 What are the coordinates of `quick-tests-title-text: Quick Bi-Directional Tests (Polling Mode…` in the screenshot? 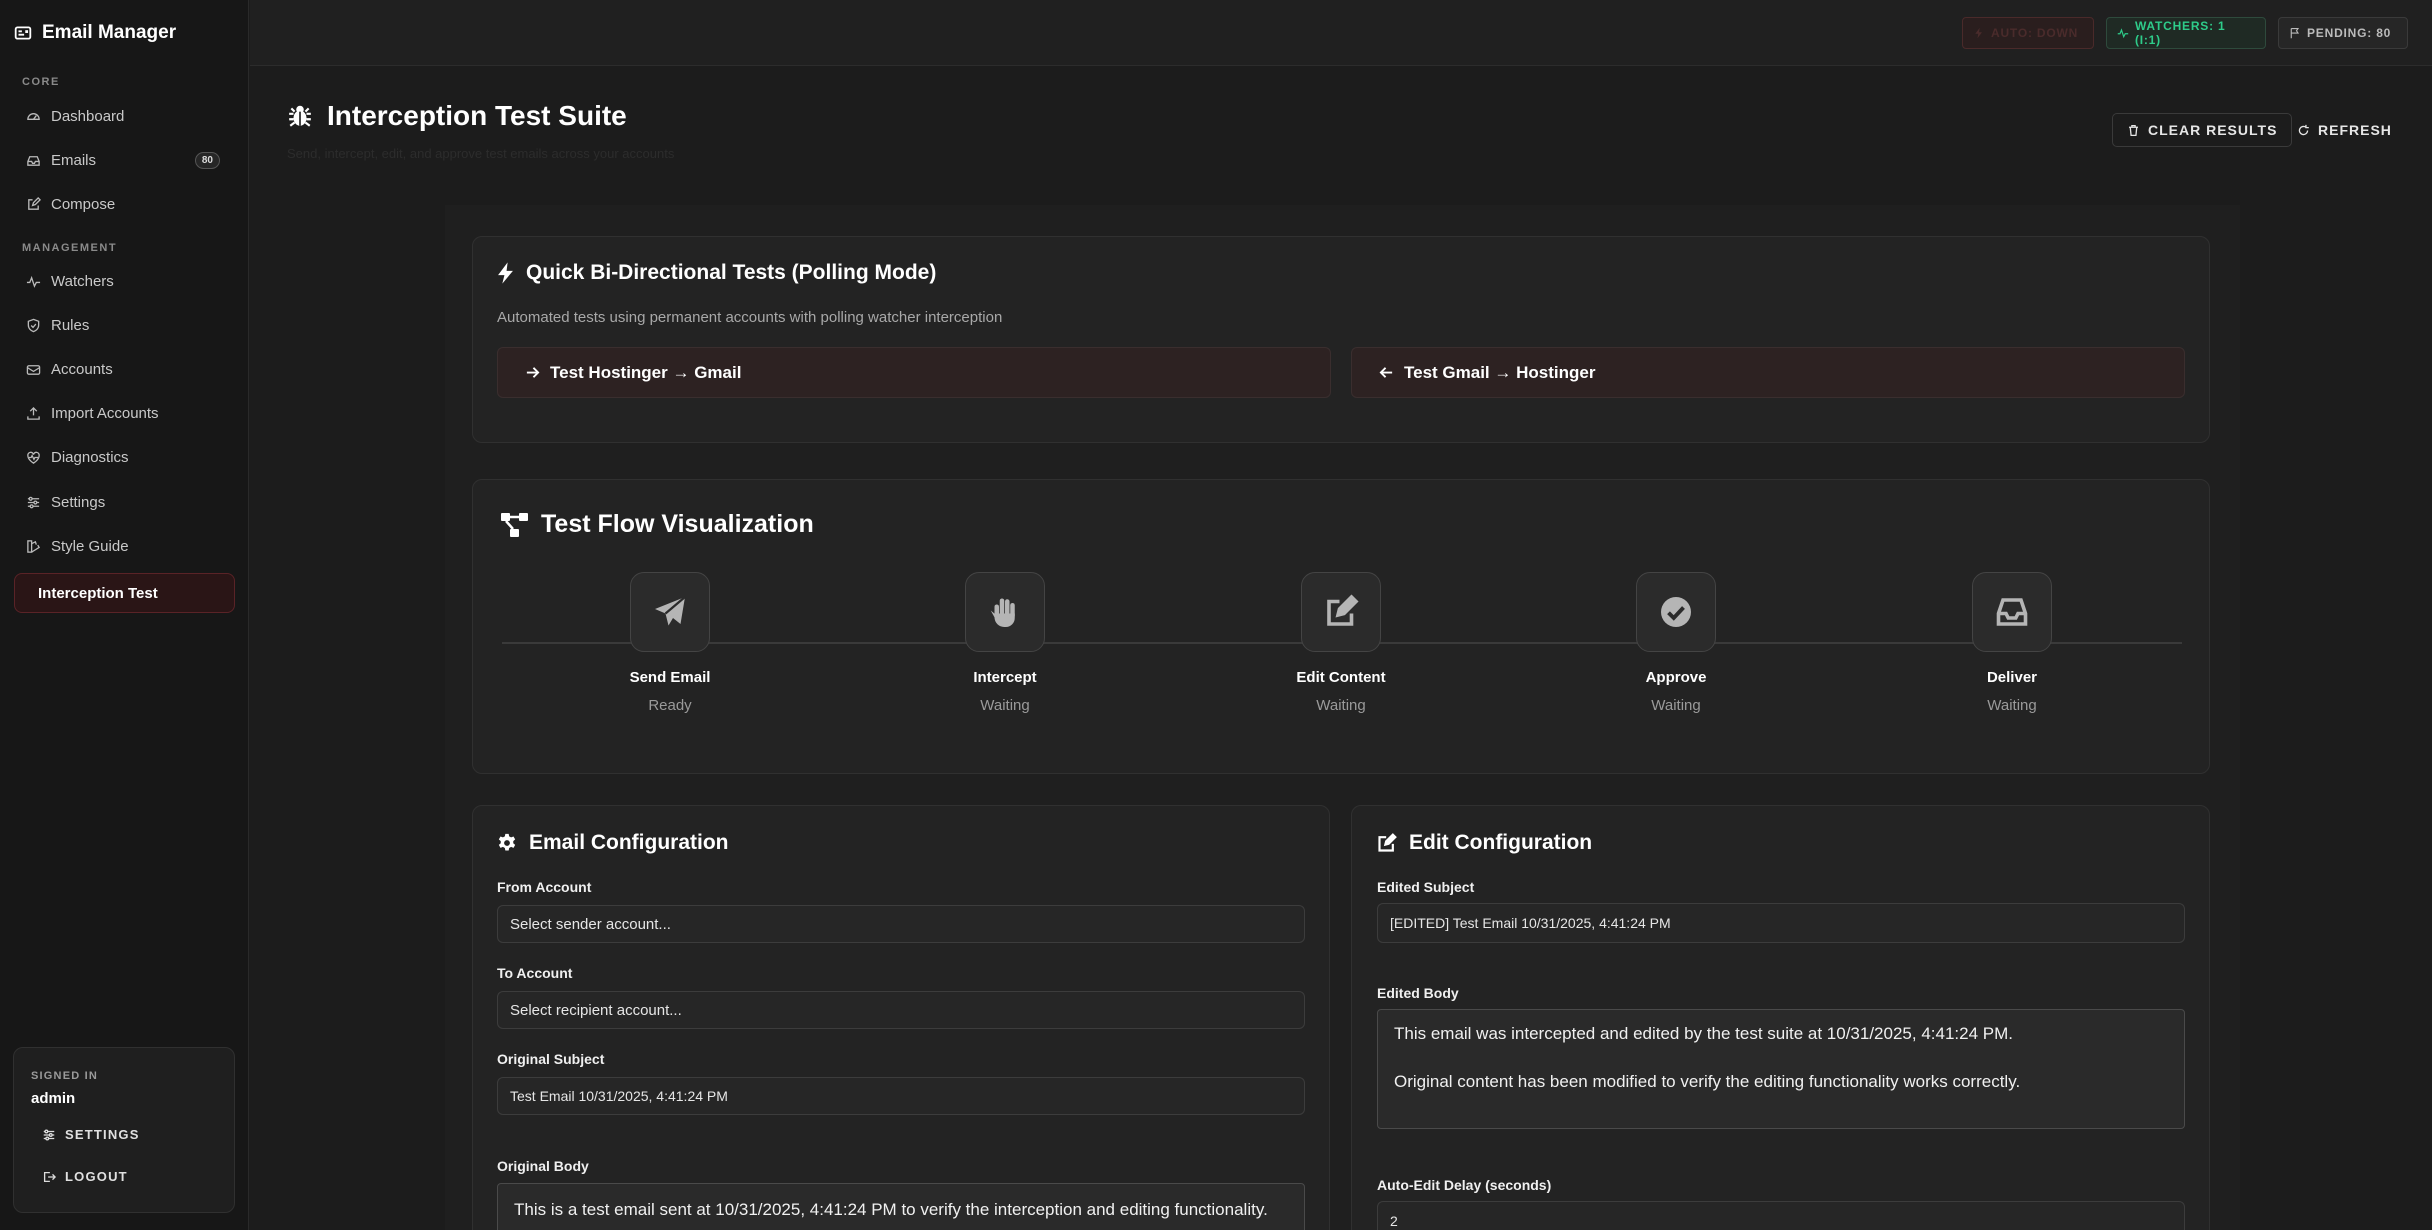 It's located at (731, 272).